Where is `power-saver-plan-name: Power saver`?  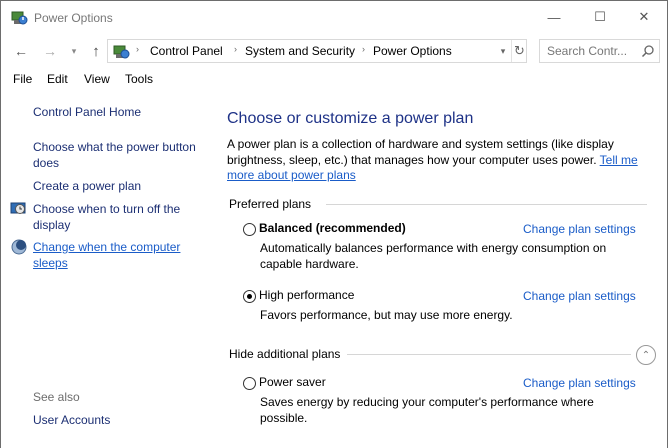
power-saver-plan-name: Power saver is located at coordinates (292, 382).